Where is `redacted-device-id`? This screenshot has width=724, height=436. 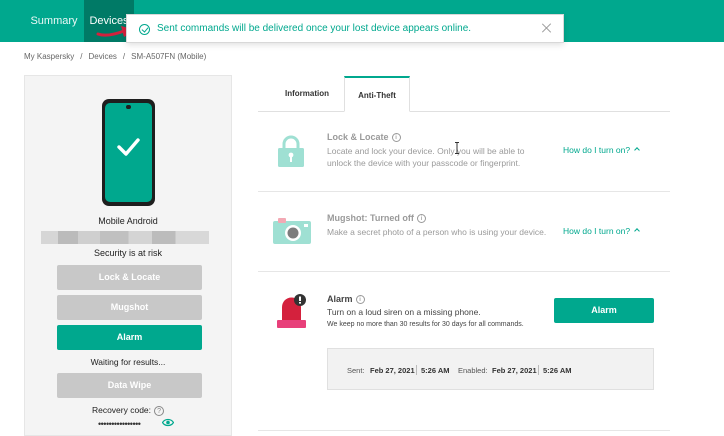
redacted-device-id is located at coordinates (125, 237).